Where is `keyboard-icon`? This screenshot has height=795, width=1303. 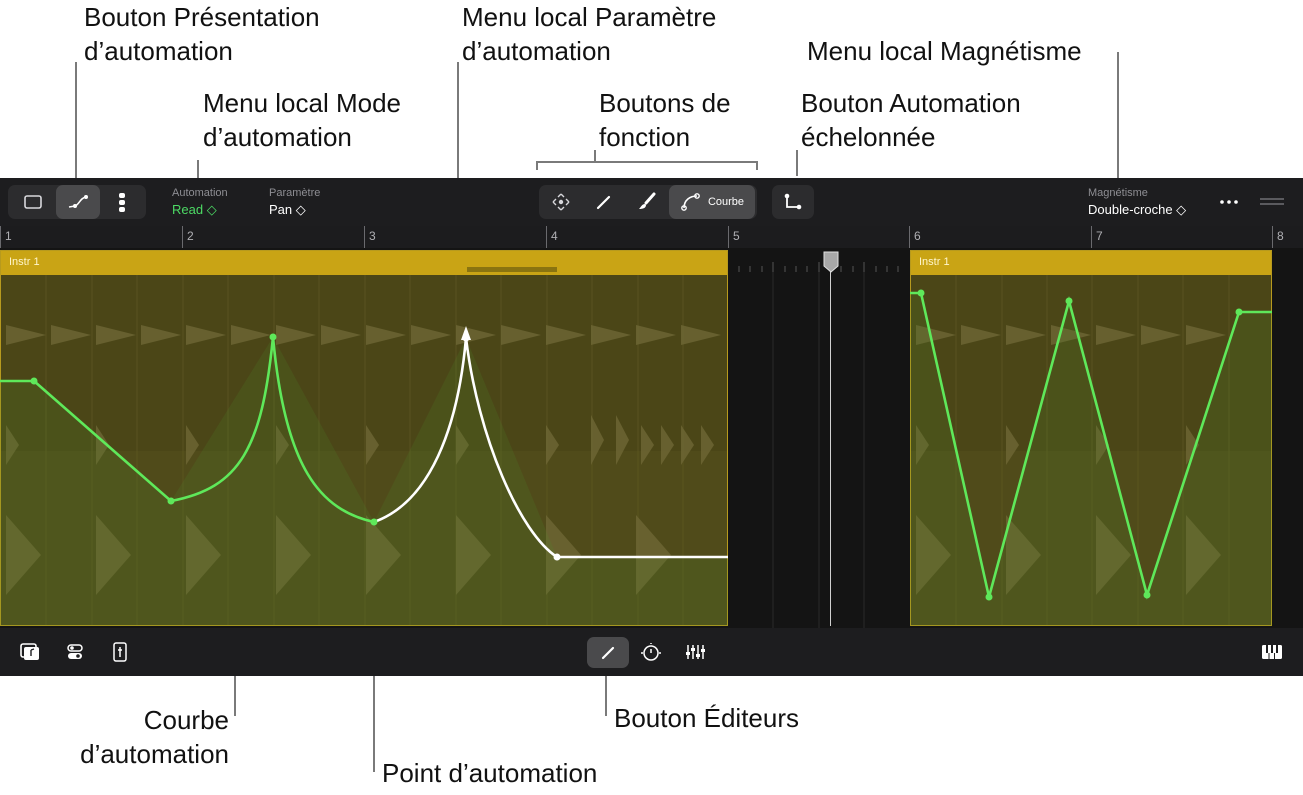 keyboard-icon is located at coordinates (1272, 652).